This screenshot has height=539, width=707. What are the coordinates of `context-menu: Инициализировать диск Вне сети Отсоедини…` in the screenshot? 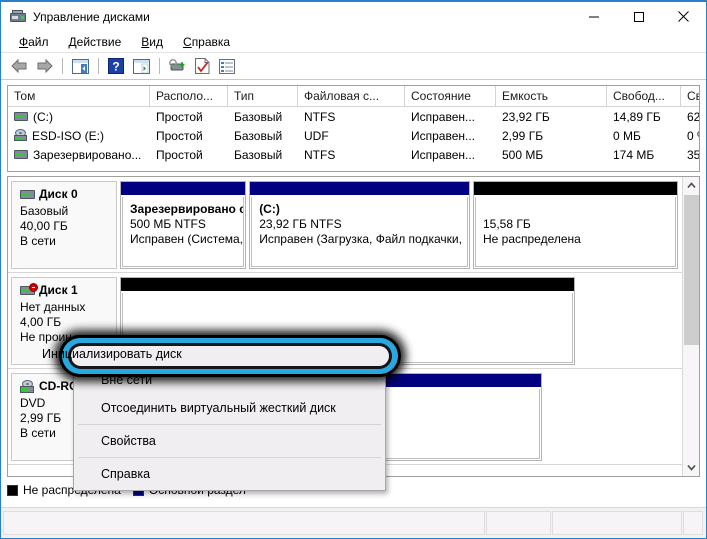 It's located at (229, 413).